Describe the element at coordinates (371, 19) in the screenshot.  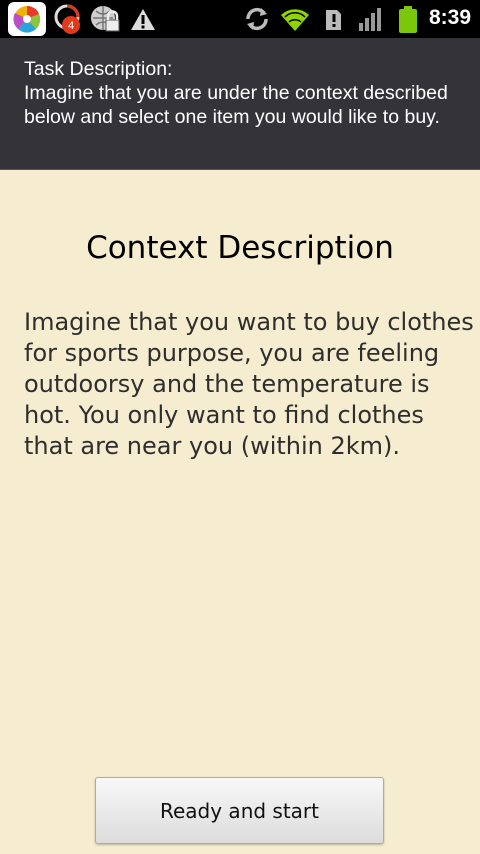
I see `signal-icon` at that location.